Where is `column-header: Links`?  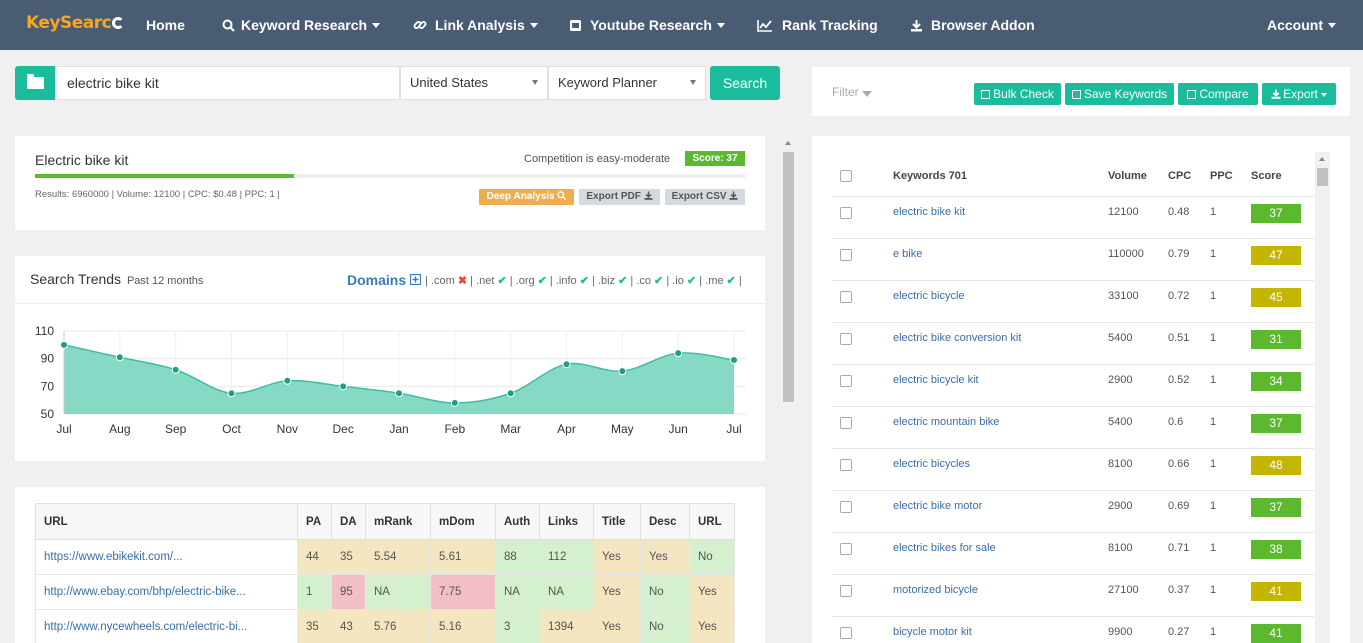 column-header: Links is located at coordinates (566, 521).